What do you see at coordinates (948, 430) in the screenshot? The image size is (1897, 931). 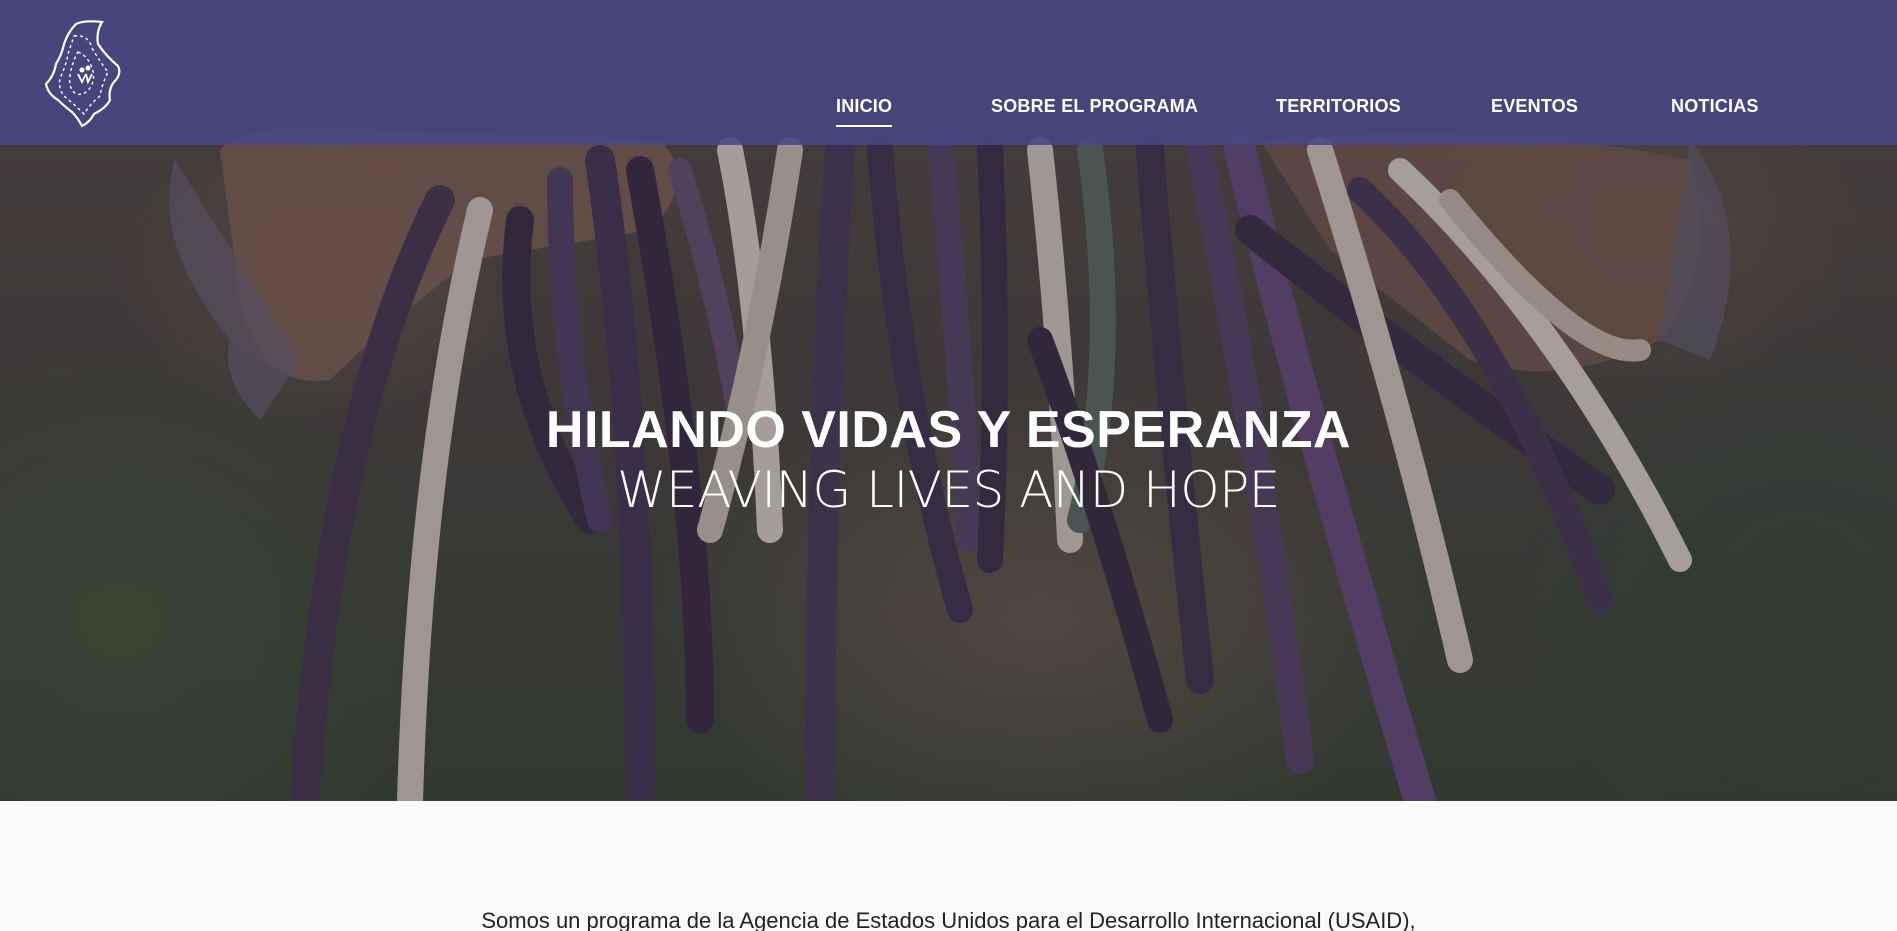 I see `hero-title: HILANDO VIDAS Y ESPERANZA` at bounding box center [948, 430].